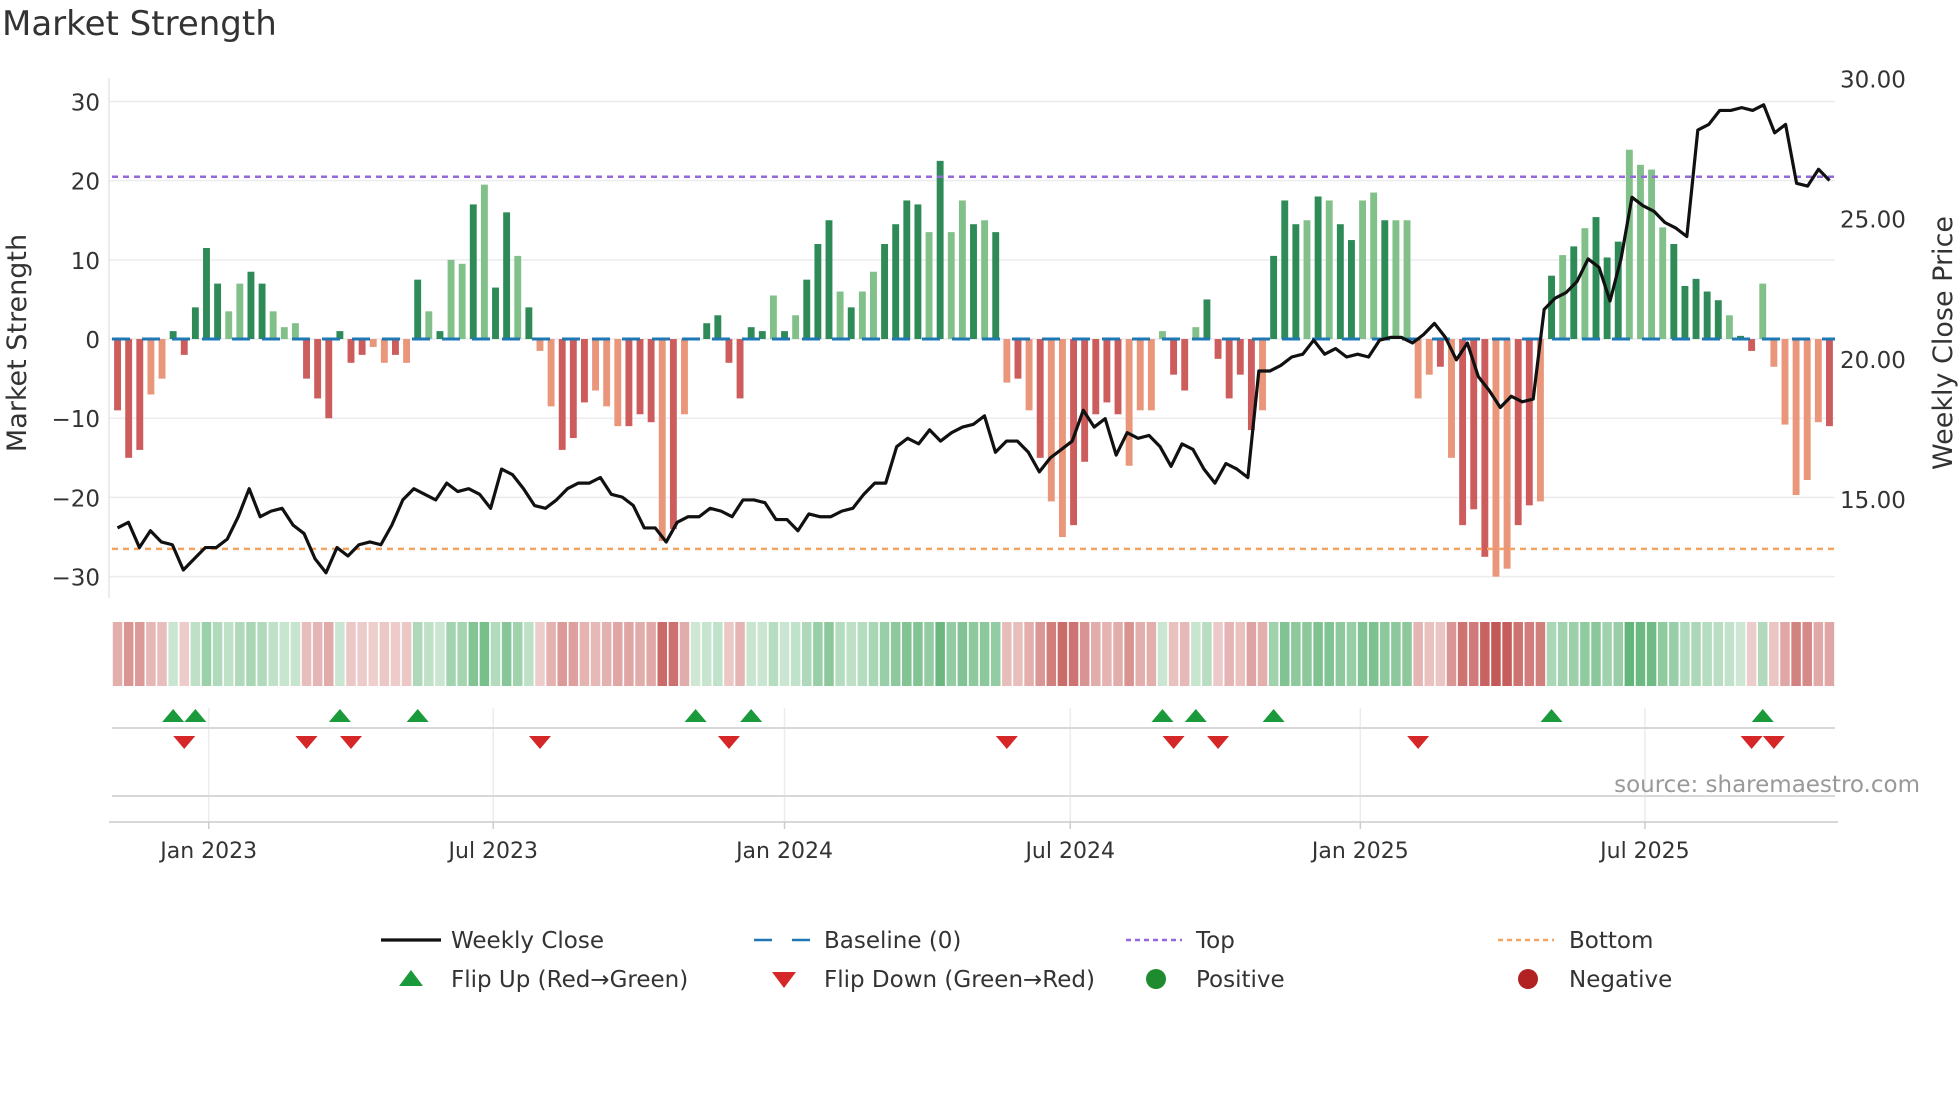  Describe the element at coordinates (1215, 941) in the screenshot. I see `legend-label: Top` at that location.